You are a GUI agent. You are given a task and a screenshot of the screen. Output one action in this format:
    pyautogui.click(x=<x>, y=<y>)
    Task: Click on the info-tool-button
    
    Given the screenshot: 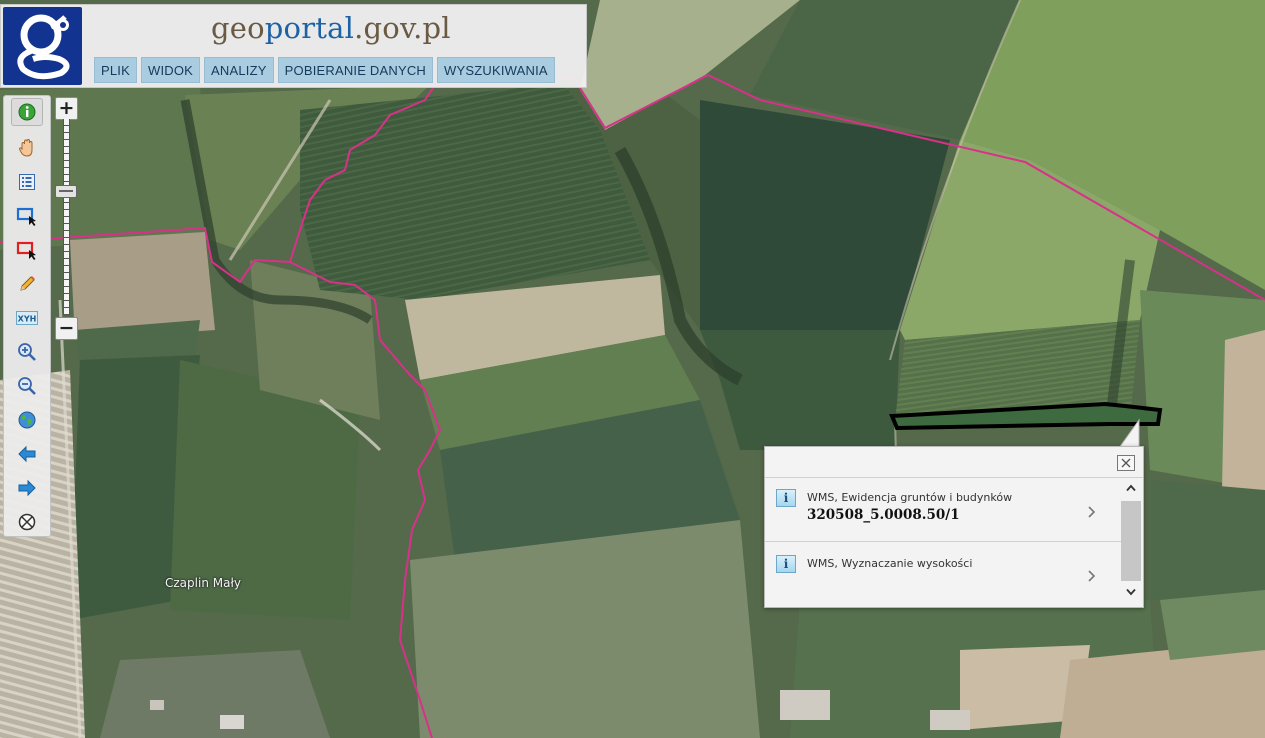 What is the action you would take?
    pyautogui.click(x=27, y=112)
    